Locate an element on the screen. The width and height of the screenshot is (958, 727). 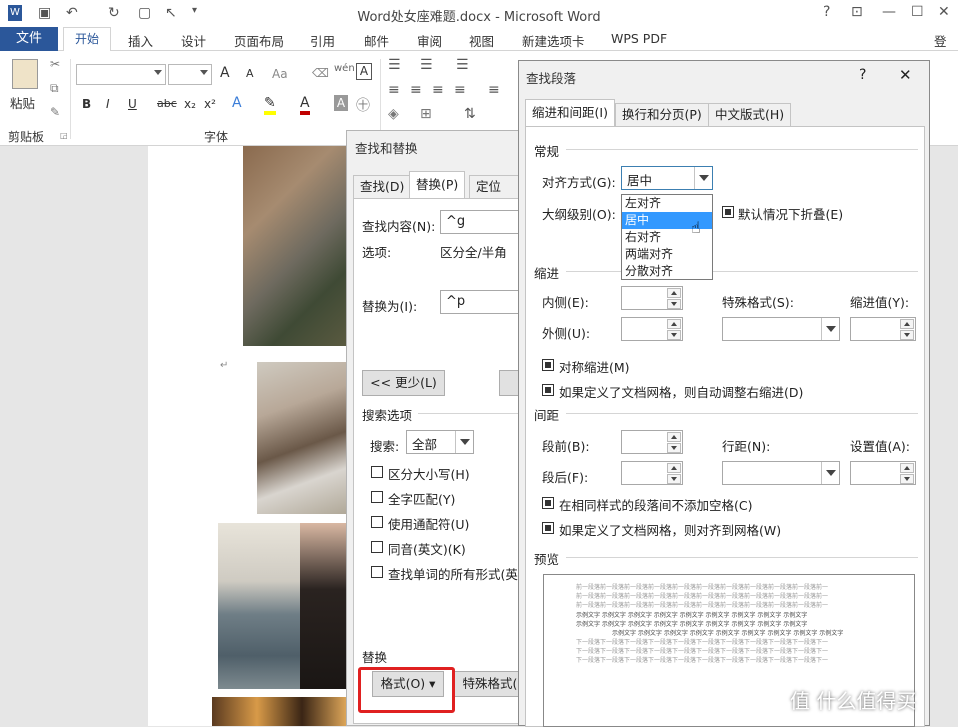
minimize-icon: — is located at coordinates (889, 12).